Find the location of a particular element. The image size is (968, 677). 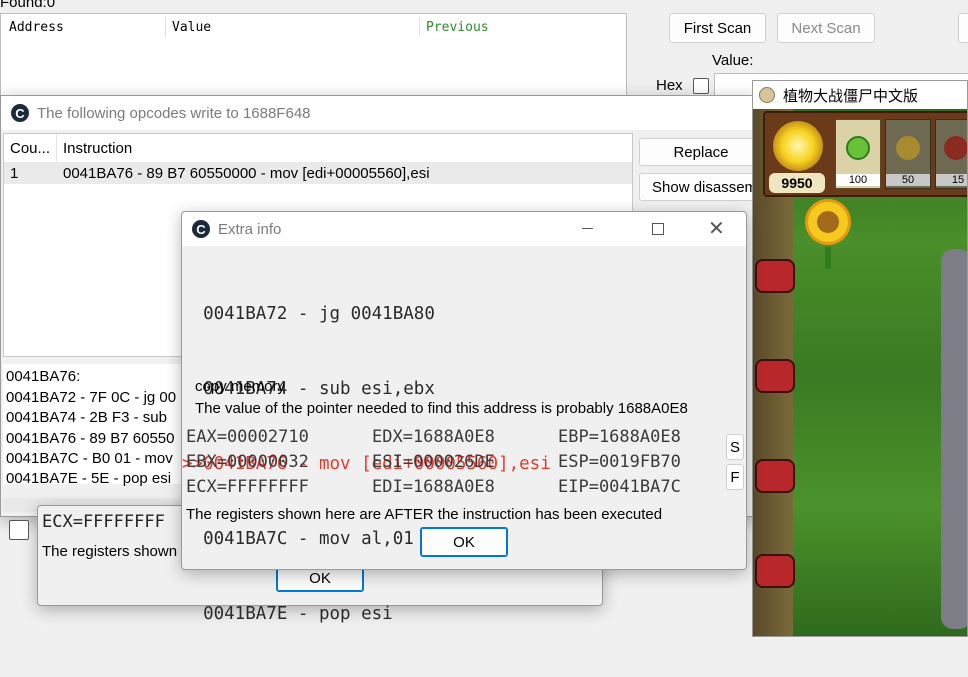

close-icon: ✕ is located at coordinates (716, 228).